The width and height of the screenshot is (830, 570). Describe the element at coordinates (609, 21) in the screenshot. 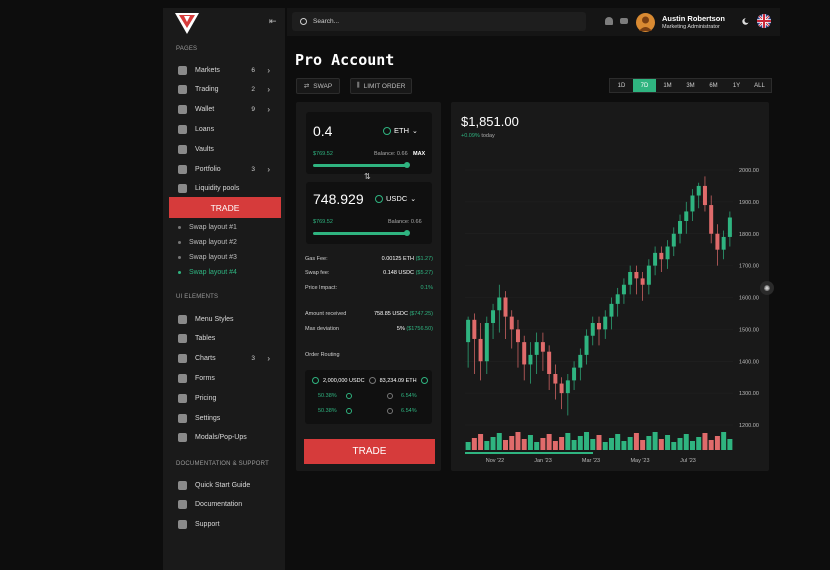

I see `bell-icon` at that location.